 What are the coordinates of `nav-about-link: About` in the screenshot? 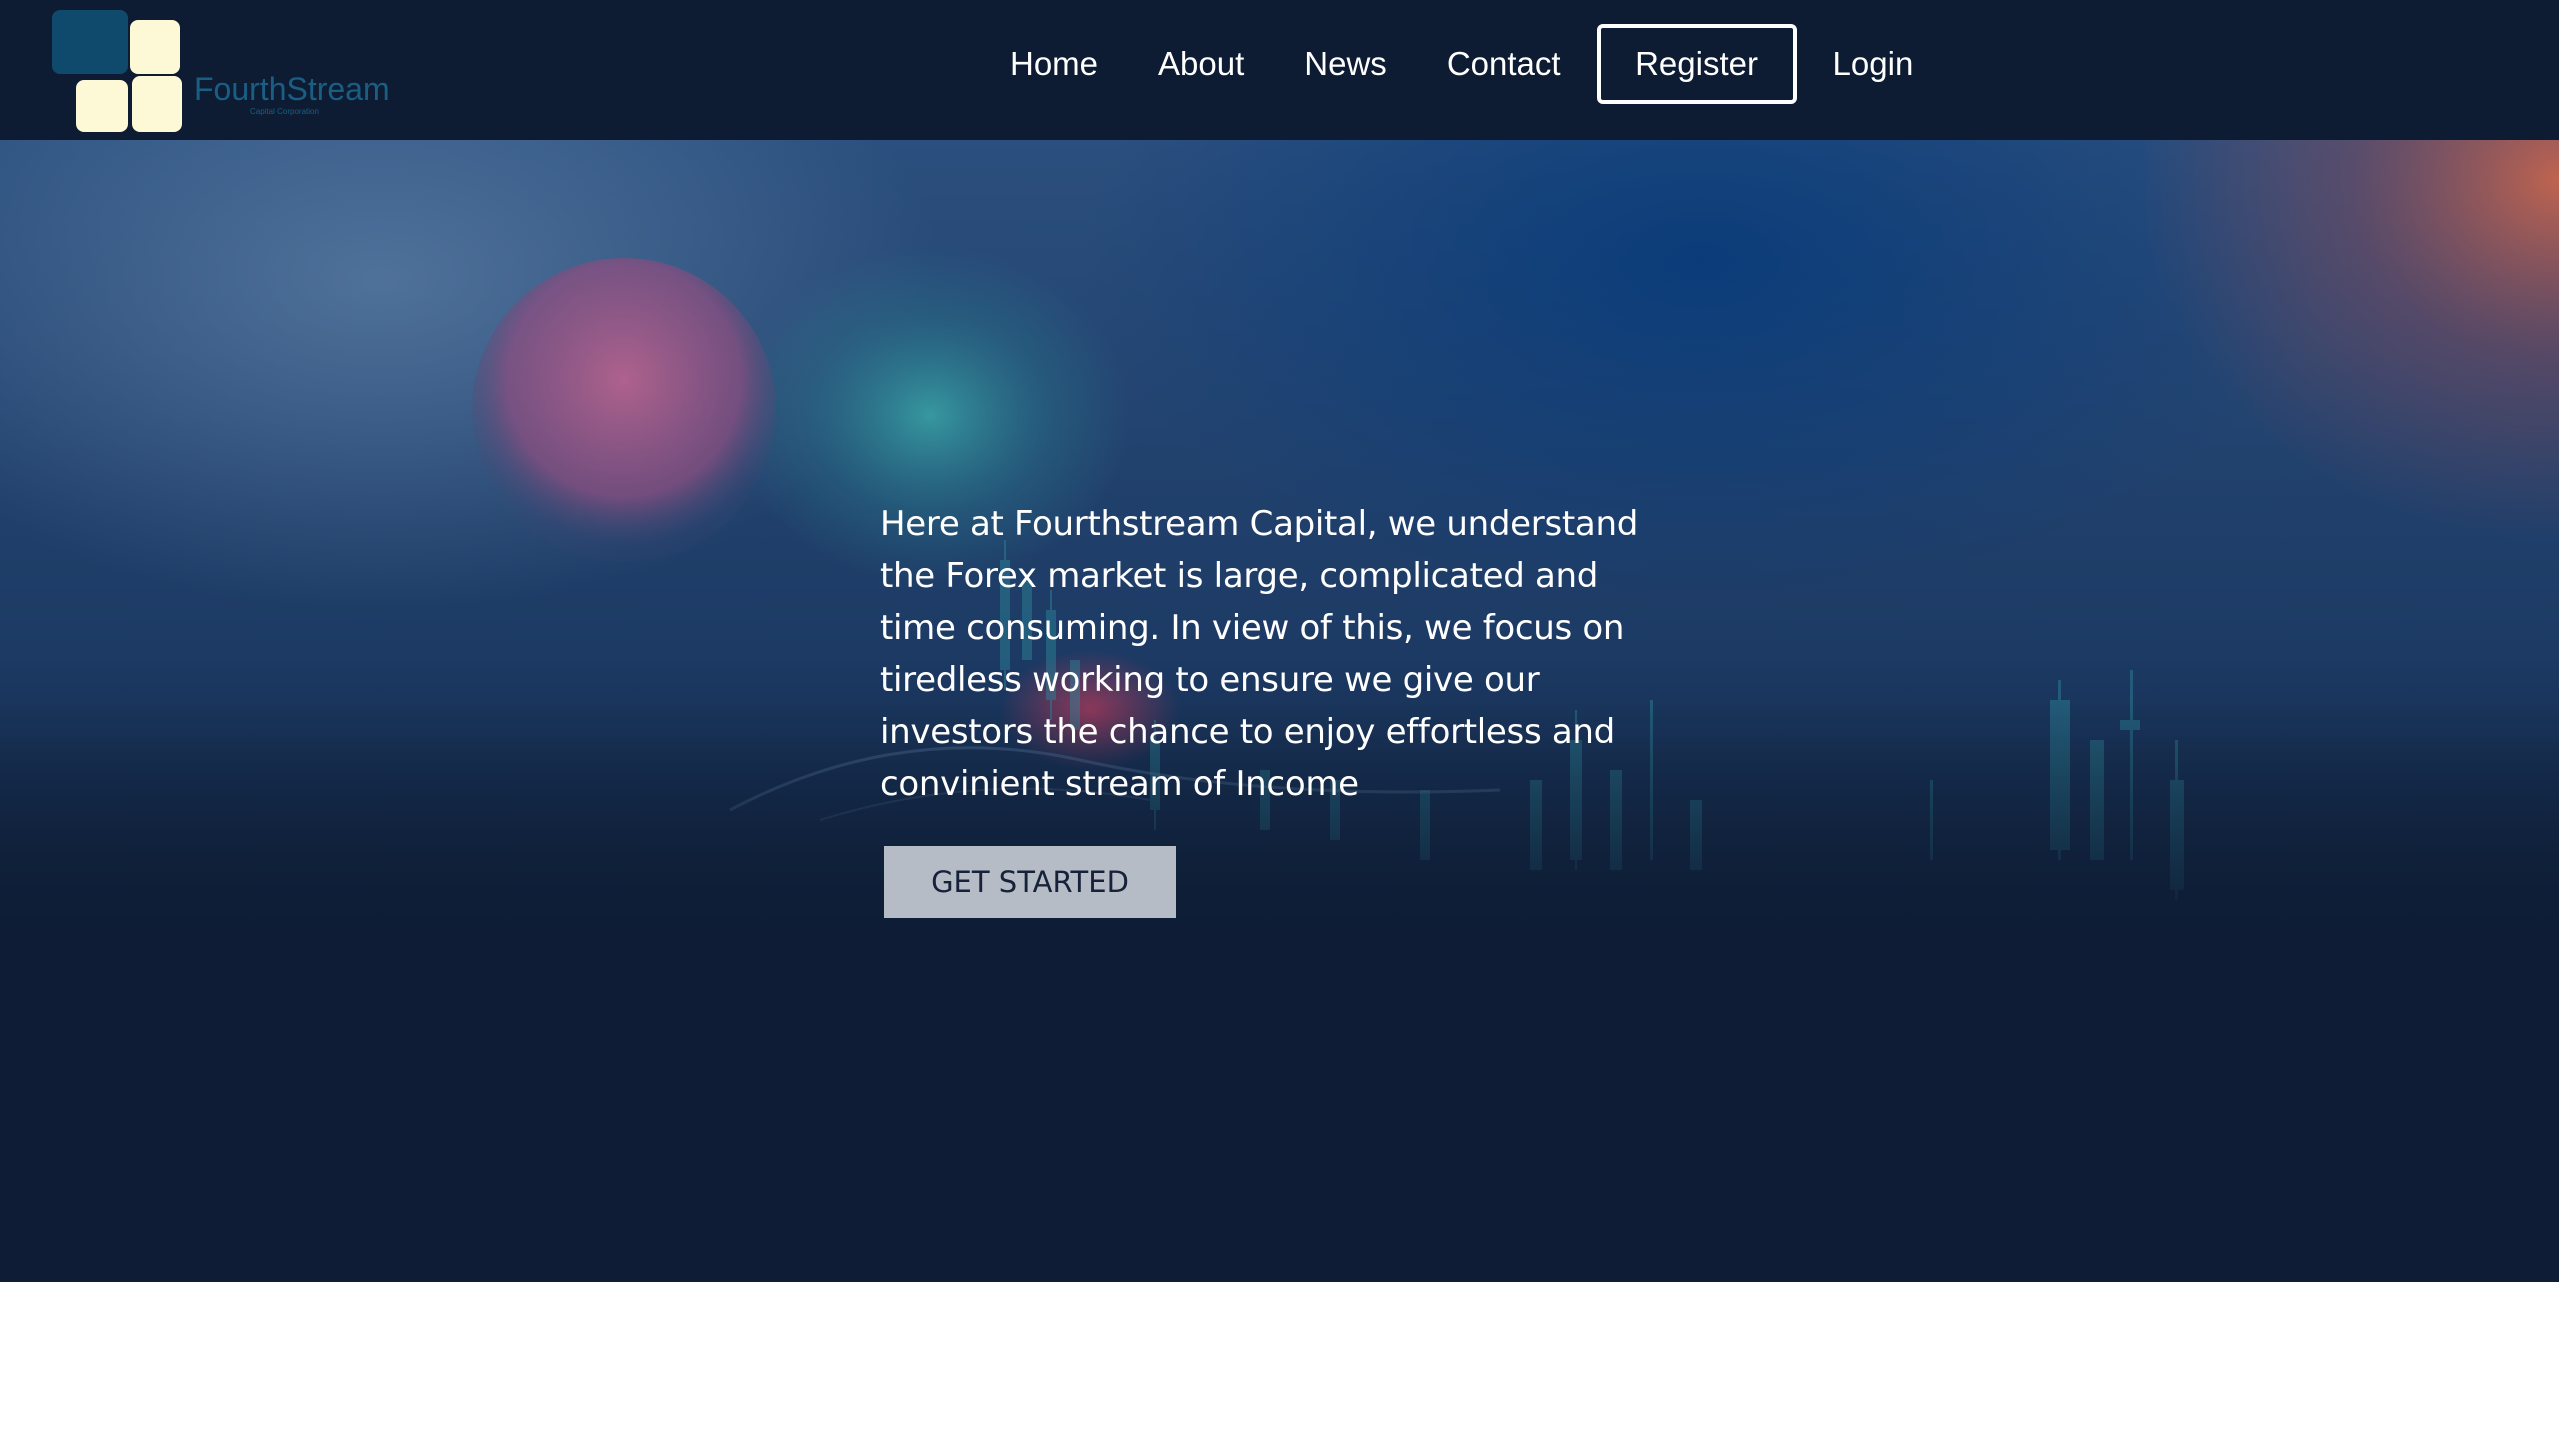 It's located at (1201, 64).